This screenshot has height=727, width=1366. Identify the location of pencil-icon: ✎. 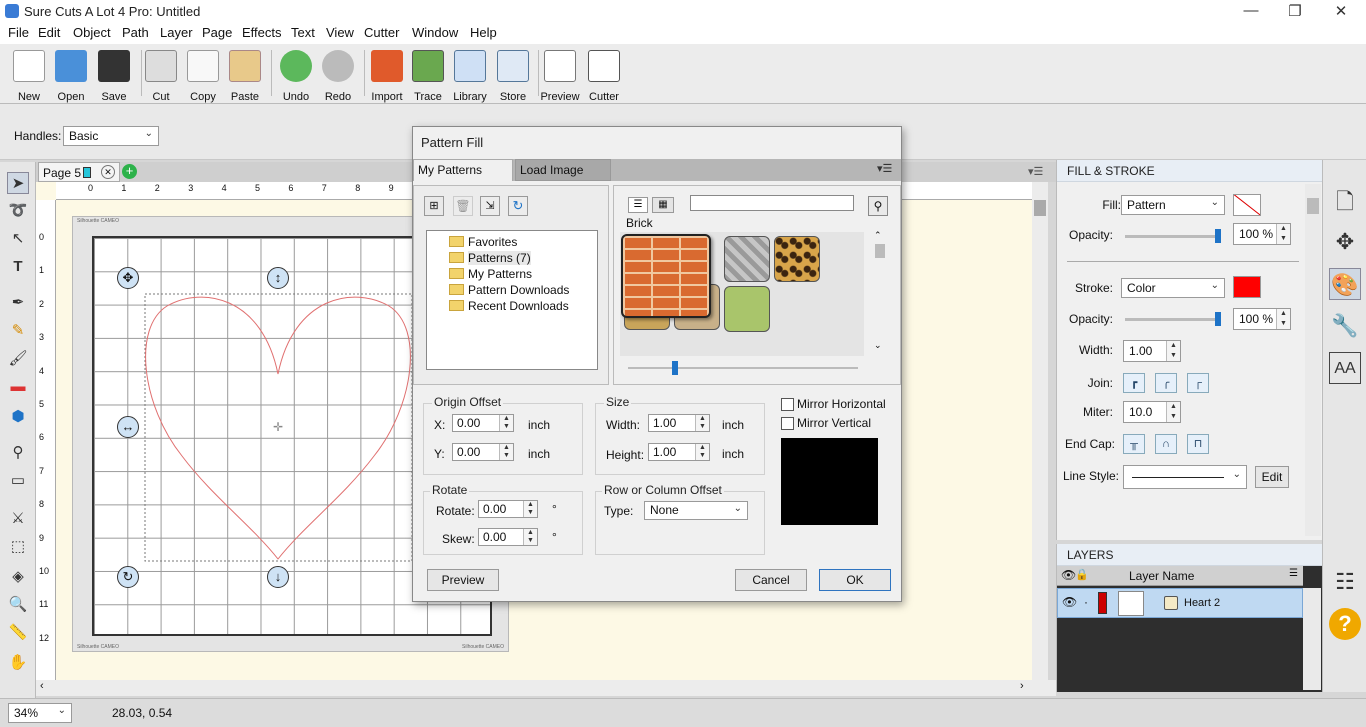
(18, 331).